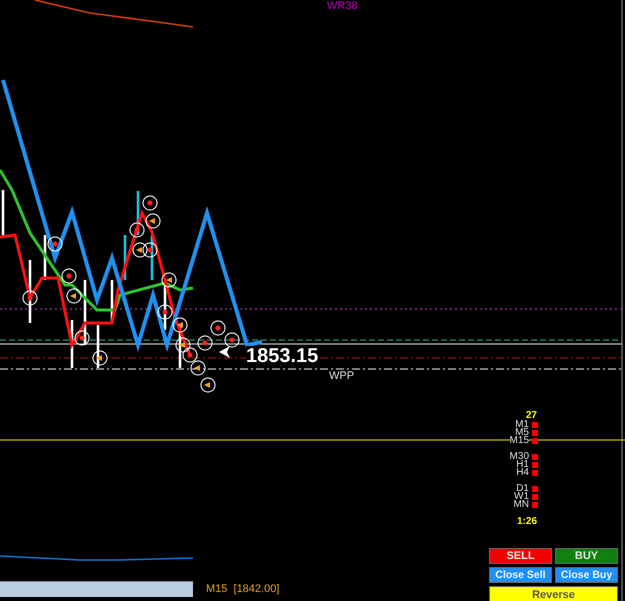 Image resolution: width=625 pixels, height=601 pixels. What do you see at coordinates (520, 556) in the screenshot?
I see `sell-button: SELL` at bounding box center [520, 556].